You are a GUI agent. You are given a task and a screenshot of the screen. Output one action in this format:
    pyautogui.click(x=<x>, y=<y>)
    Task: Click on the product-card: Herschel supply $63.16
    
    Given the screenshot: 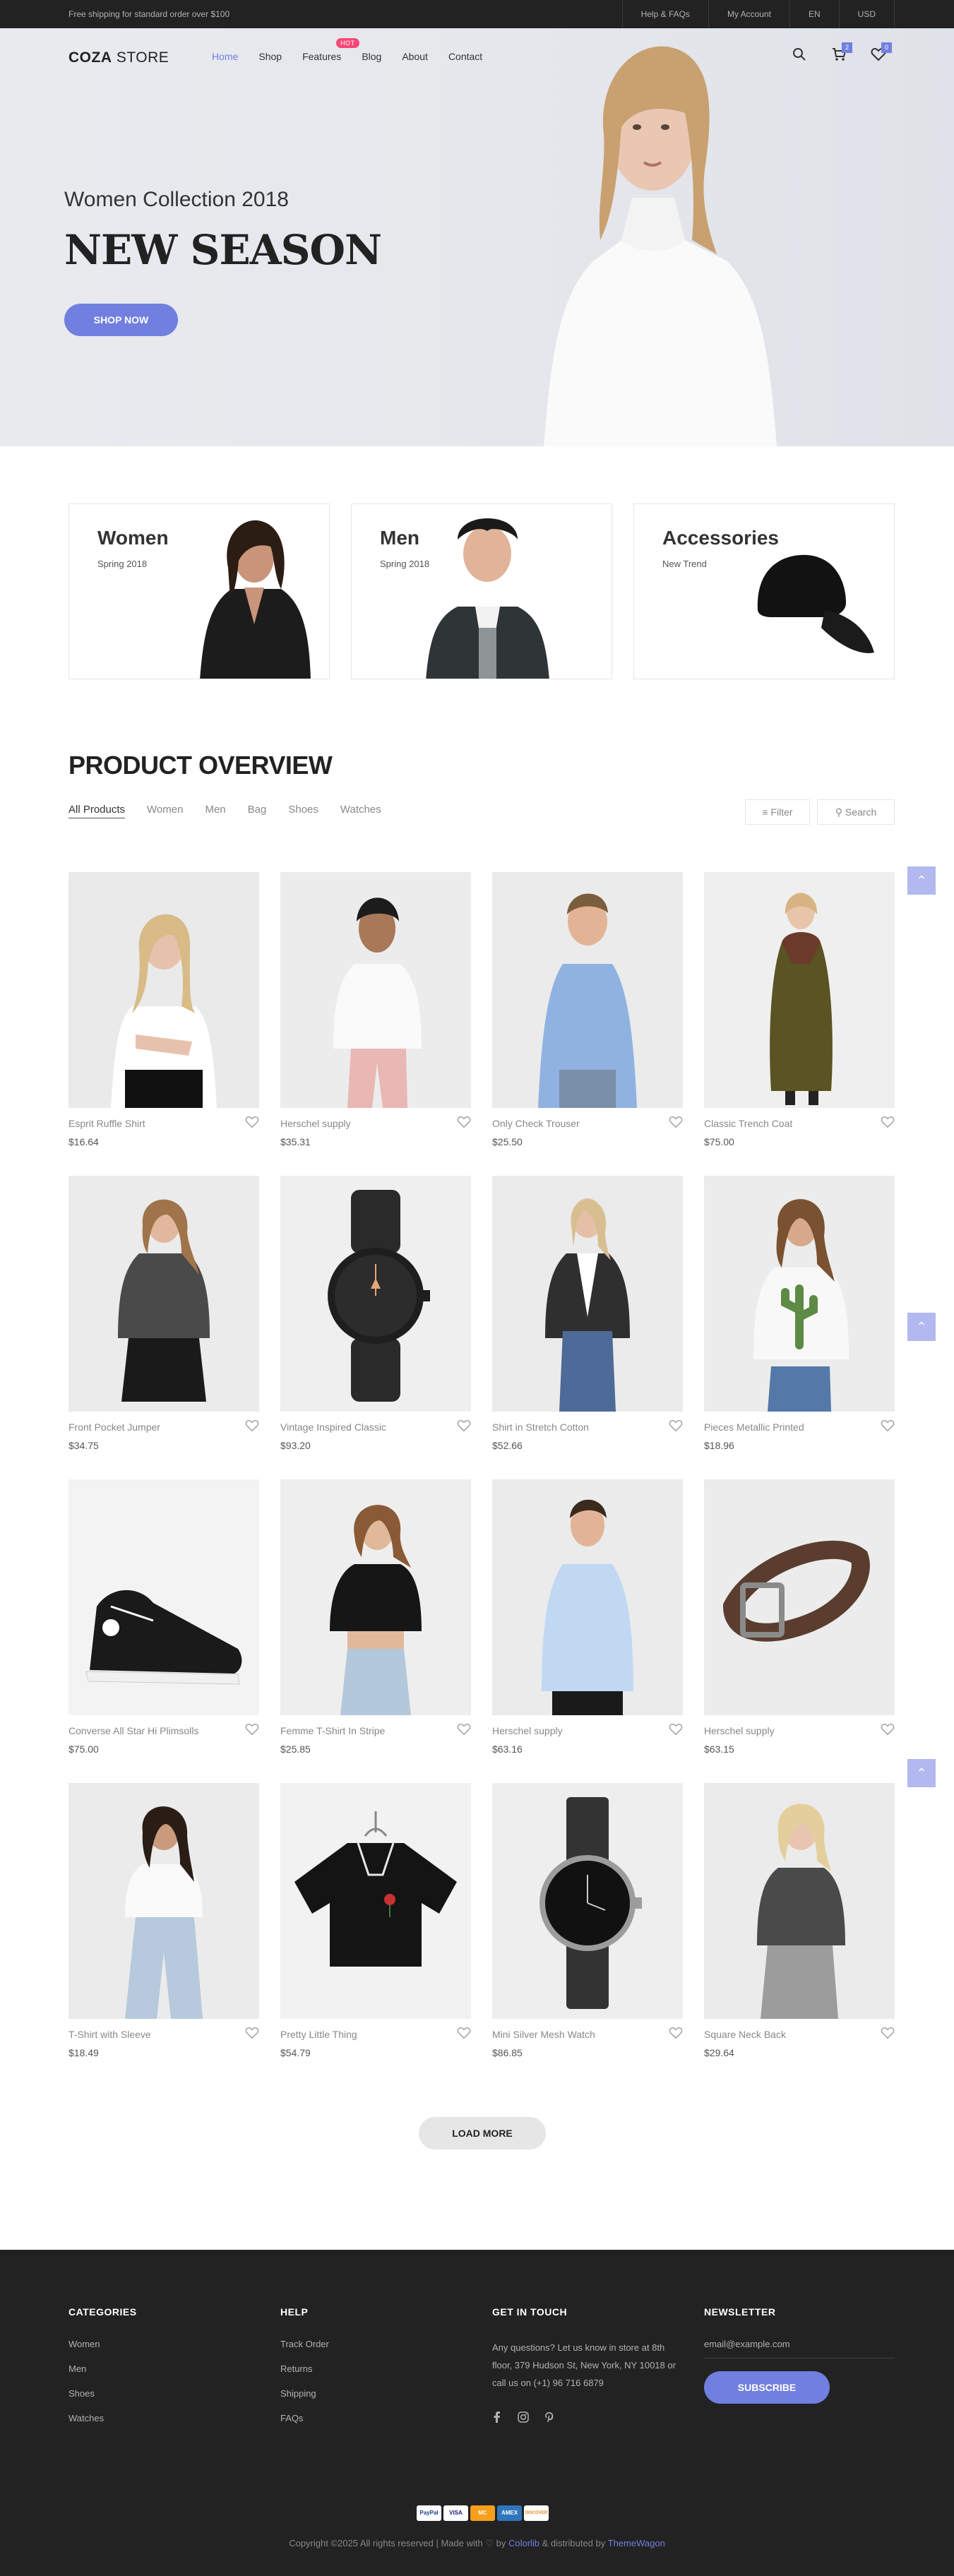 What is the action you would take?
    pyautogui.click(x=587, y=1617)
    